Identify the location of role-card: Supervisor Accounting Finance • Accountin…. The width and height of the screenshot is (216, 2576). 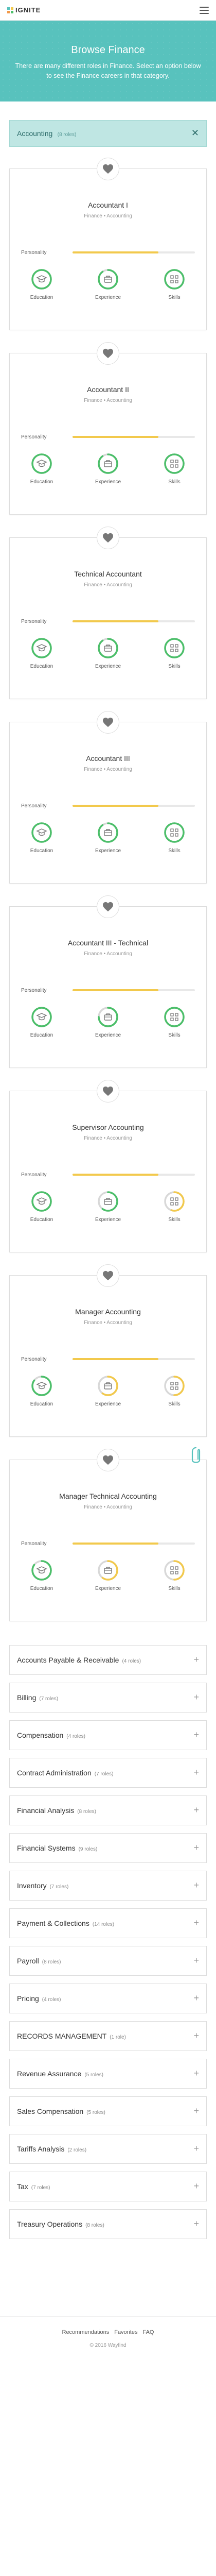
(108, 1165).